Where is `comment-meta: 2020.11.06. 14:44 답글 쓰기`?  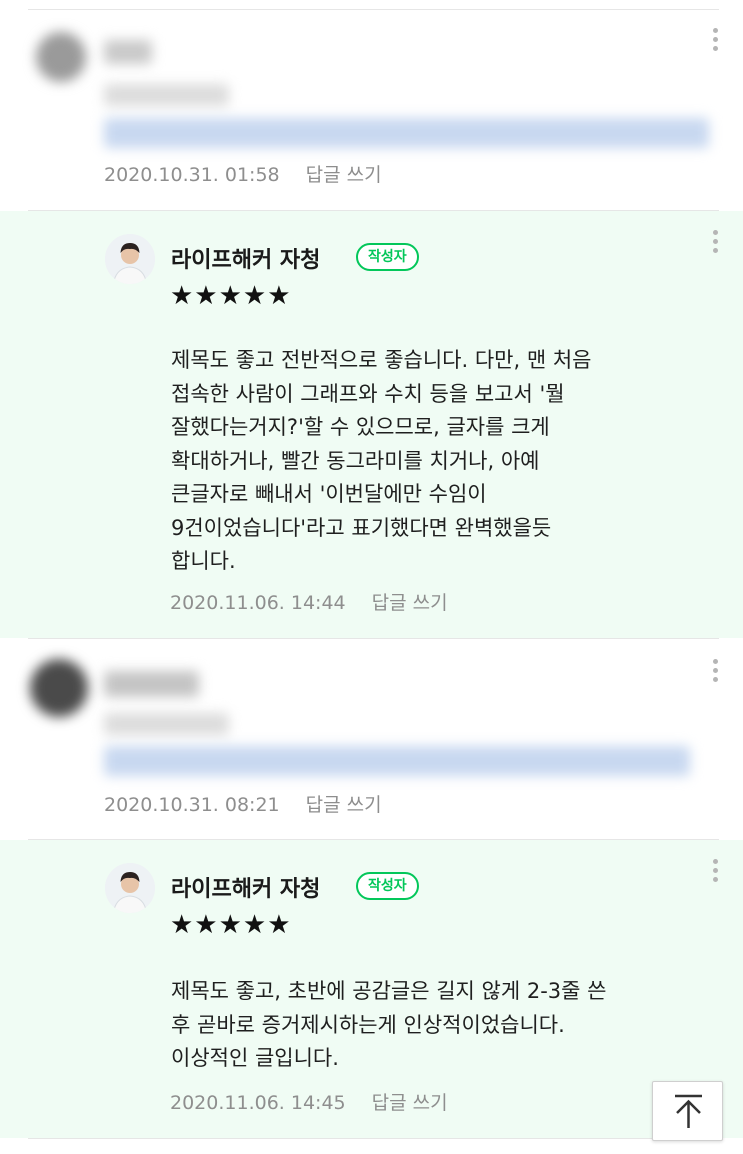
comment-meta: 2020.11.06. 14:44 답글 쓰기 is located at coordinates (309, 601).